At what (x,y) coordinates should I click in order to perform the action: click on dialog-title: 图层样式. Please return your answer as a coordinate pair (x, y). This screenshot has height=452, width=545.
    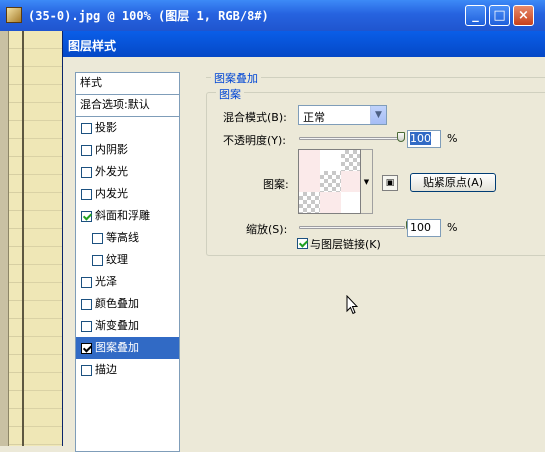
    Looking at the image, I should click on (92, 46).